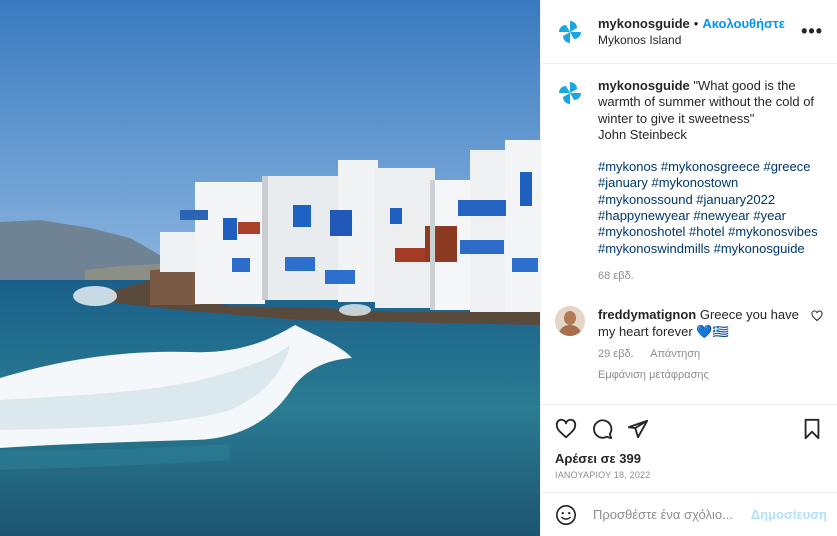 This screenshot has width=837, height=536. Describe the element at coordinates (671, 514) in the screenshot. I see `comment-input` at that location.